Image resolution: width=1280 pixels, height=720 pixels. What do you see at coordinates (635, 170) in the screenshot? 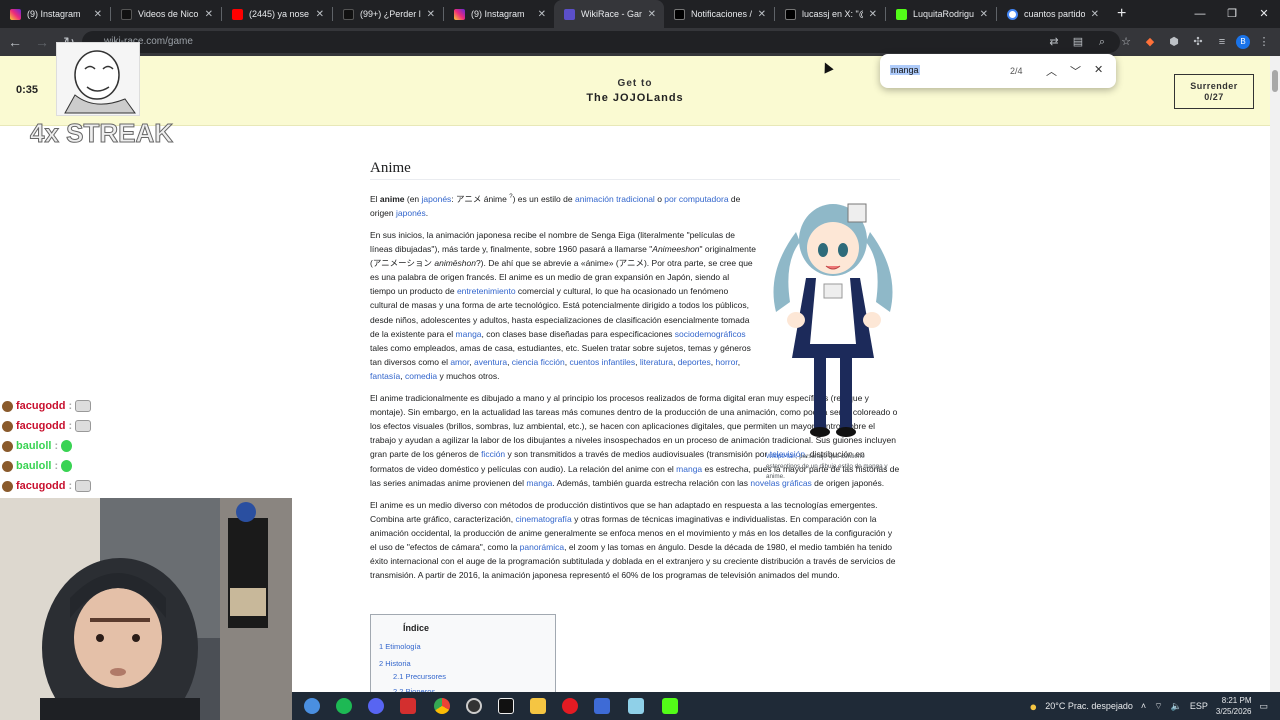
I see `article-title: Anime` at bounding box center [635, 170].